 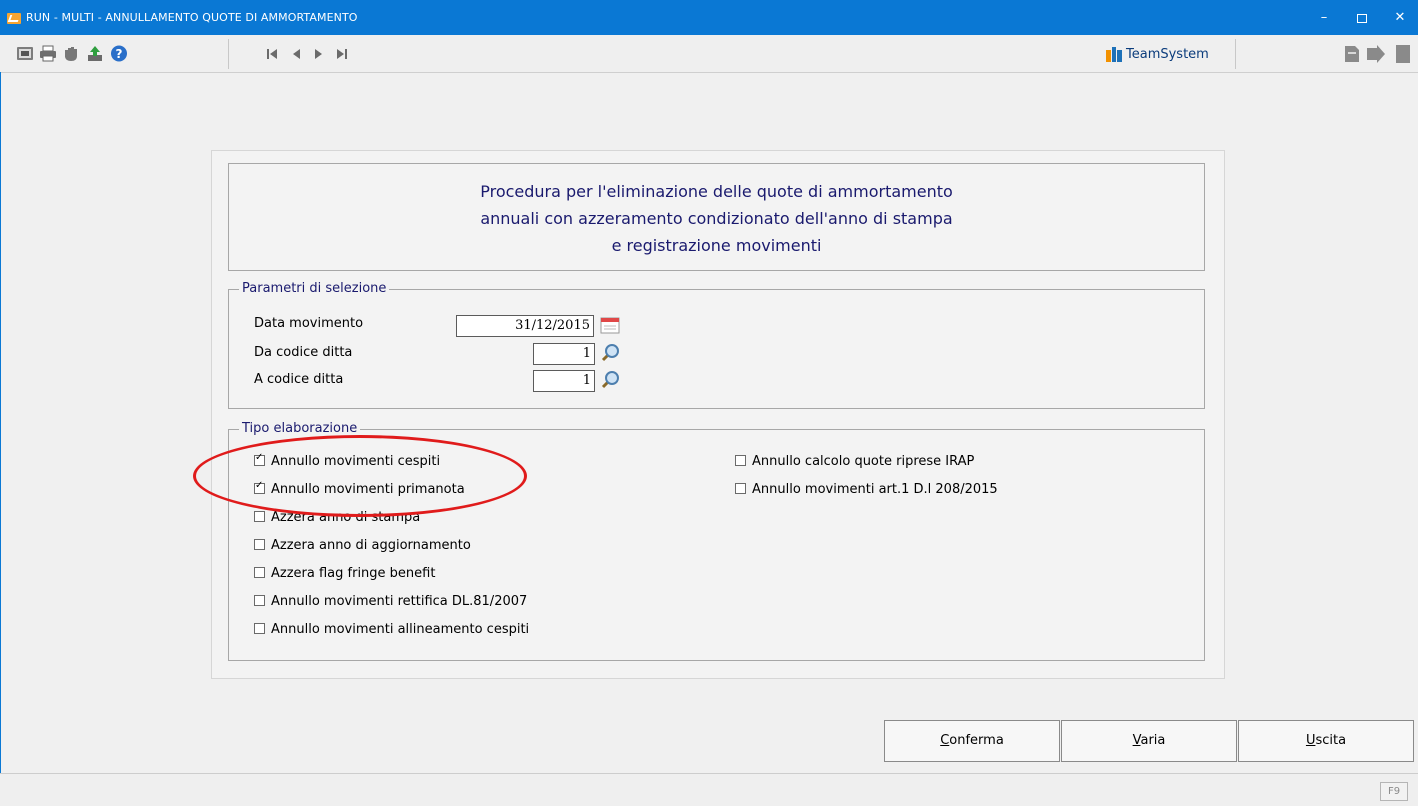 What do you see at coordinates (400, 629) in the screenshot?
I see `checkbox-label: Annullo movimenti allineamento cespiti` at bounding box center [400, 629].